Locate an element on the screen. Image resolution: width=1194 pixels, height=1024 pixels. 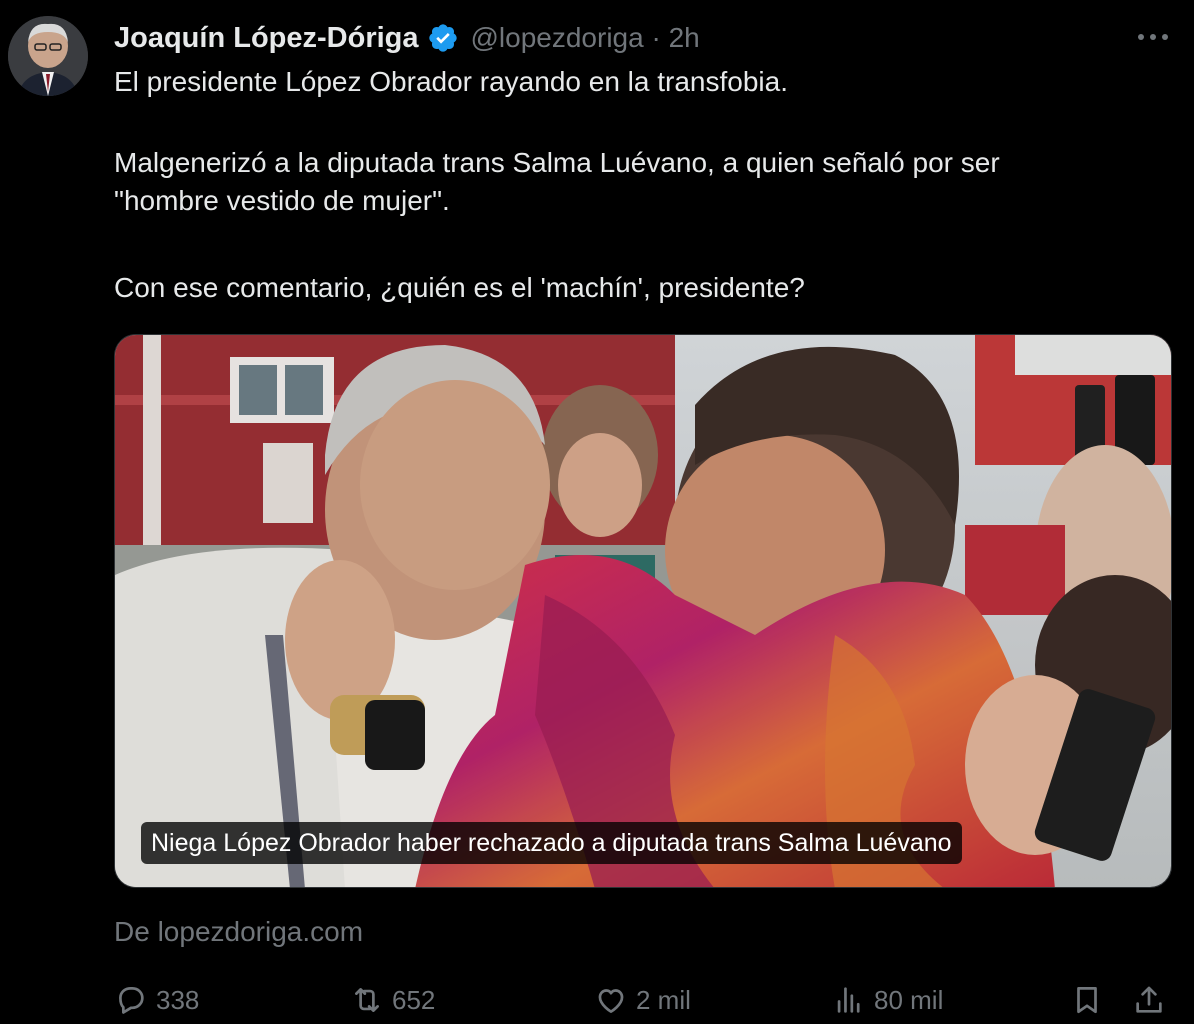
repost-count: 652 is located at coordinates (414, 999).